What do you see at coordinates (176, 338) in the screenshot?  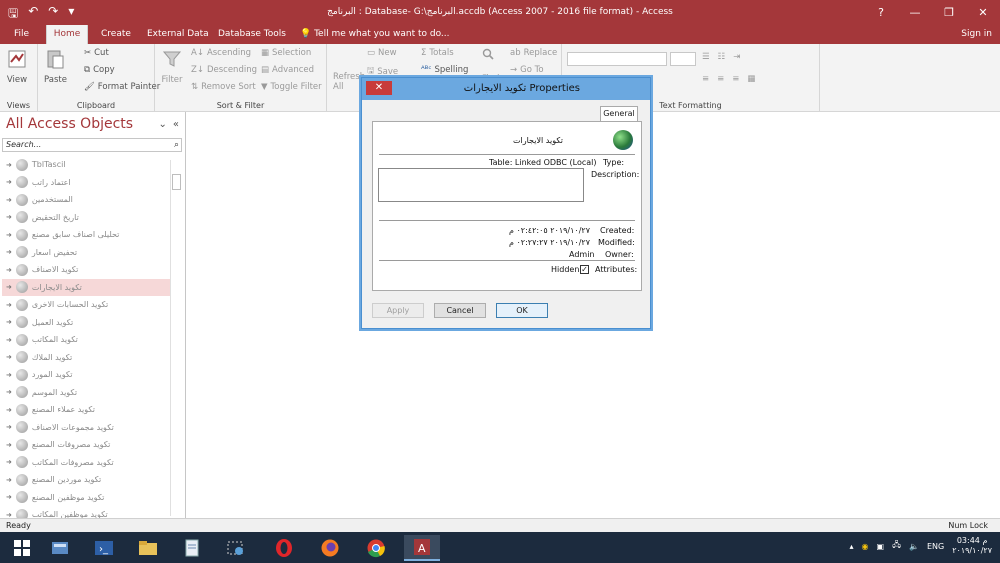 I see `nav-scrollbar` at bounding box center [176, 338].